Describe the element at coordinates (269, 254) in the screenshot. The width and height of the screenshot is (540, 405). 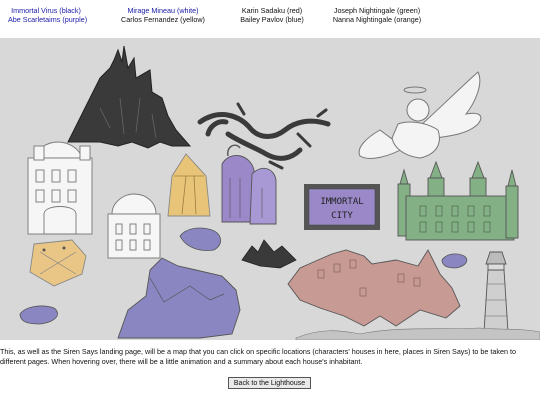
I see `black-peak-location` at that location.